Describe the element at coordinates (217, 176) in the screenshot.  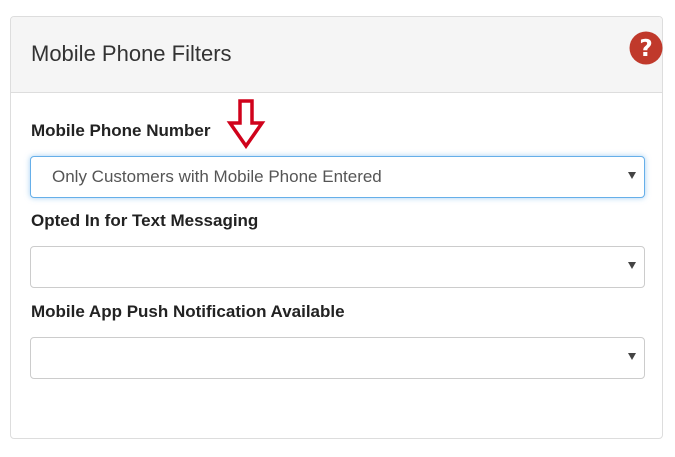
I see `mobile-phone-number-selected-value: Only Customers with Mobile Phone Entered` at that location.